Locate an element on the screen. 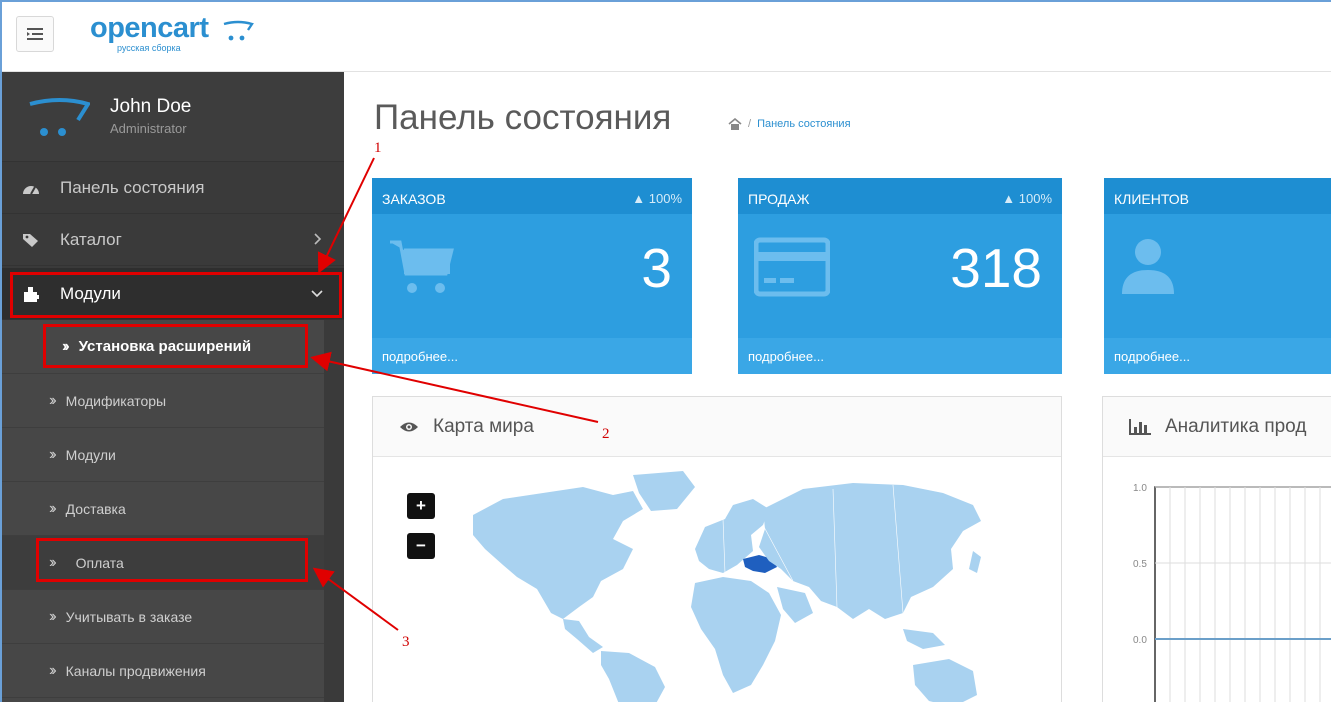 This screenshot has height=702, width=1331. sidebar-item-catalog: Каталог is located at coordinates (173, 240).